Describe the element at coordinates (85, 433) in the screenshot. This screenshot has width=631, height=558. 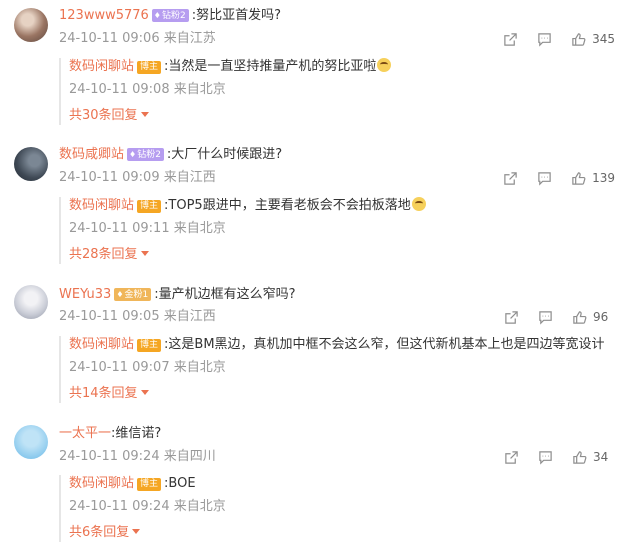
I see `username-link: 一太平一` at that location.